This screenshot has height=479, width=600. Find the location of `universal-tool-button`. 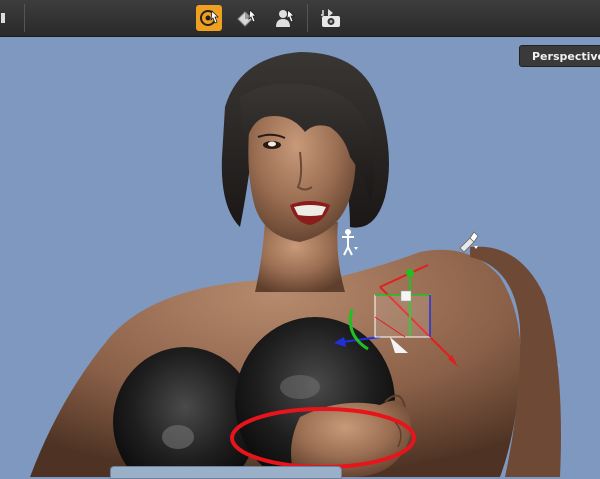

universal-tool-button is located at coordinates (209, 18).